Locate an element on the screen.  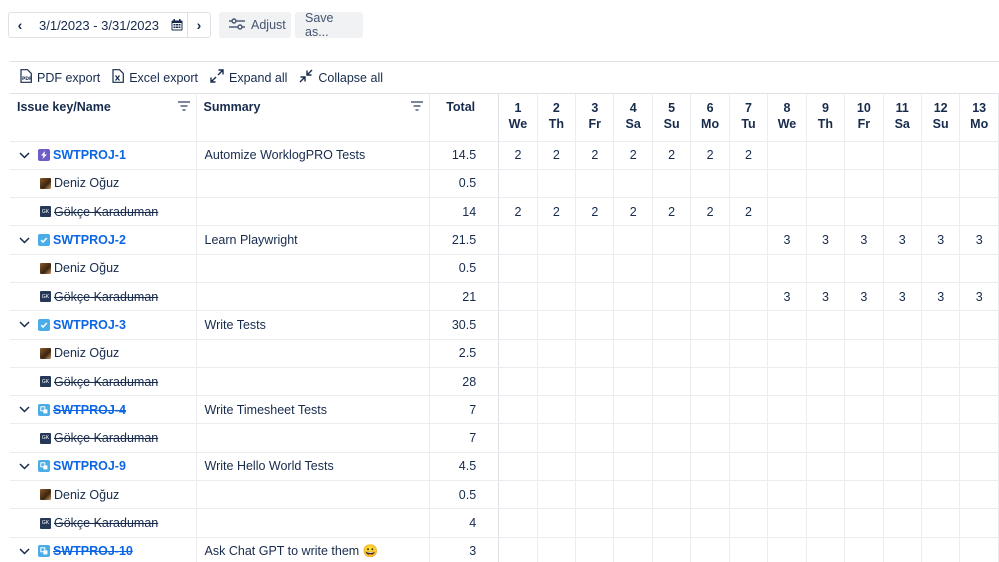
column-header-issue-key: Issue key/Name is located at coordinates (103, 118).